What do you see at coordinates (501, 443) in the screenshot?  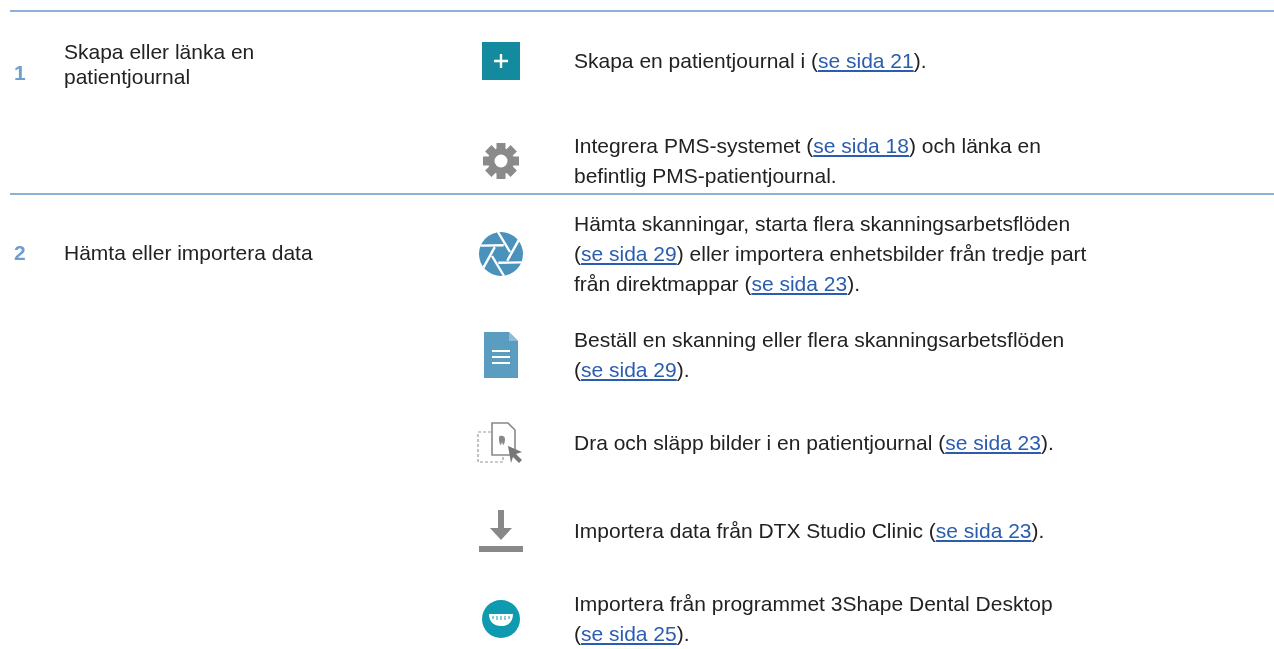 I see `drag-drop-icon` at bounding box center [501, 443].